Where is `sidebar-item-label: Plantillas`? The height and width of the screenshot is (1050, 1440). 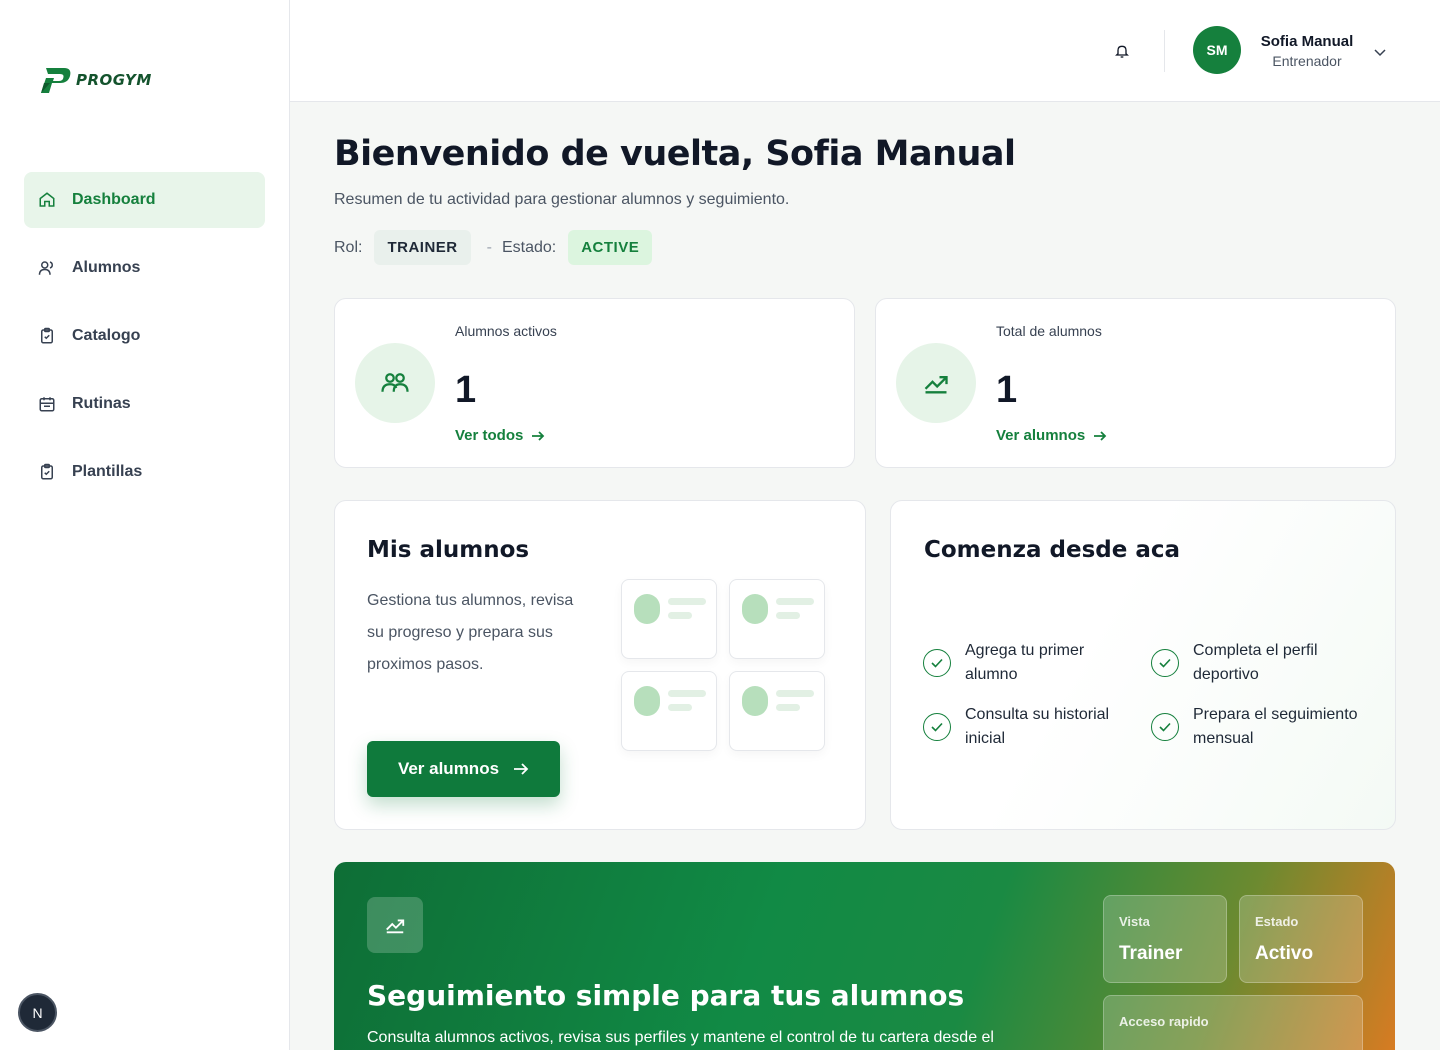 sidebar-item-label: Plantillas is located at coordinates (107, 471).